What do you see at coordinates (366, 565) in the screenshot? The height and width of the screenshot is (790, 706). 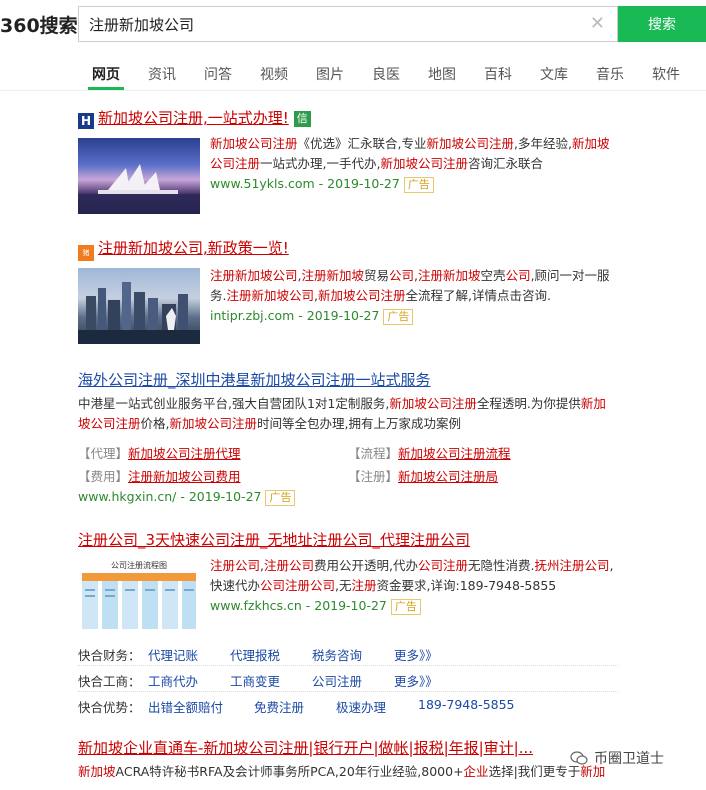 I see `snippet-text: 费用公开透明,代办` at bounding box center [366, 565].